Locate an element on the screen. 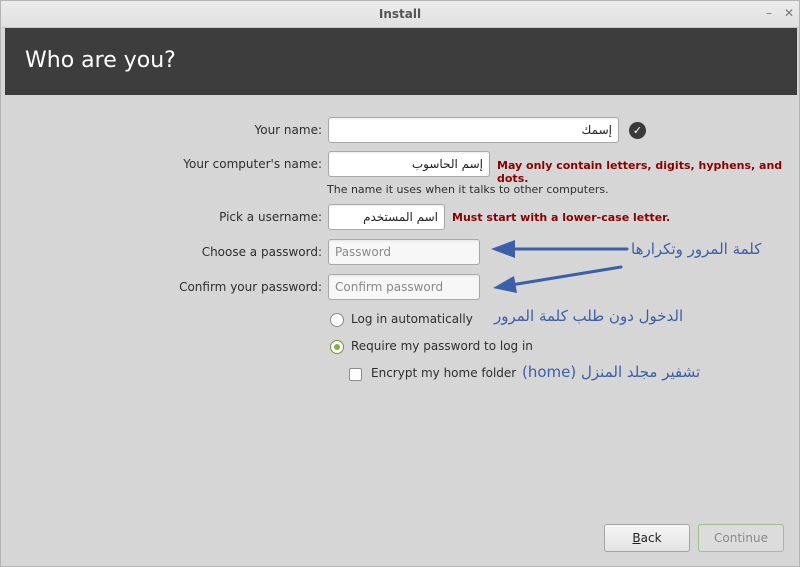 The image size is (800, 567). computer-name-input is located at coordinates (409, 164).